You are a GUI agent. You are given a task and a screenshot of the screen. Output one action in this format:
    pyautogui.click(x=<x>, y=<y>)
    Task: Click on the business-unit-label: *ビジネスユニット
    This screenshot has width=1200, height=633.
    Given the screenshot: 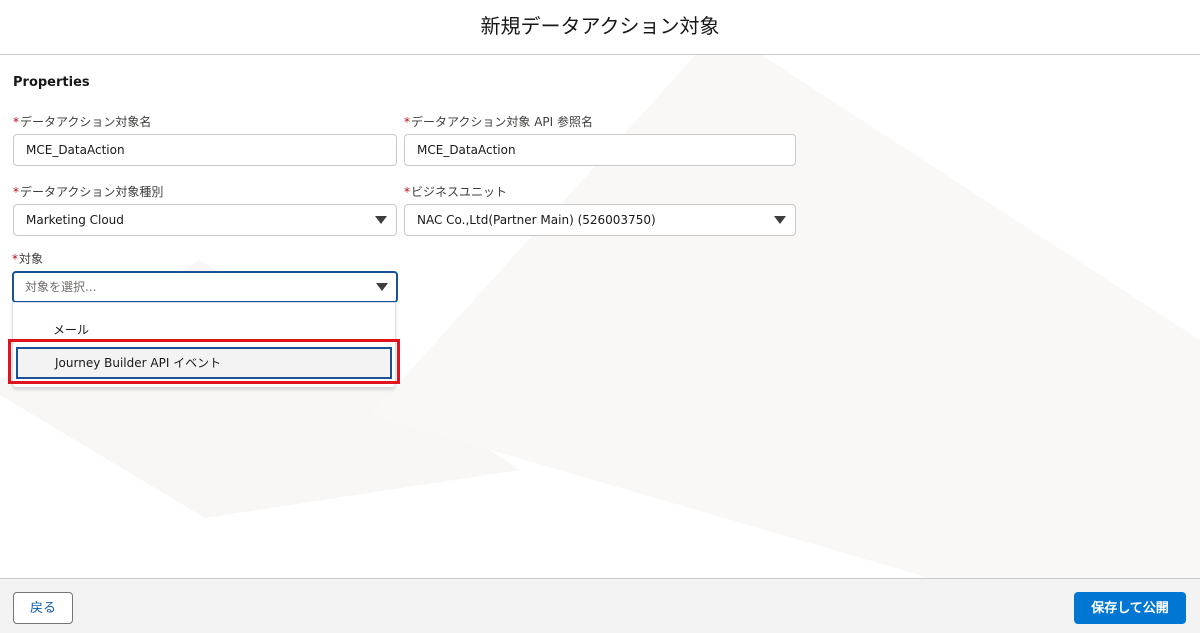 What is the action you would take?
    pyautogui.click(x=456, y=192)
    